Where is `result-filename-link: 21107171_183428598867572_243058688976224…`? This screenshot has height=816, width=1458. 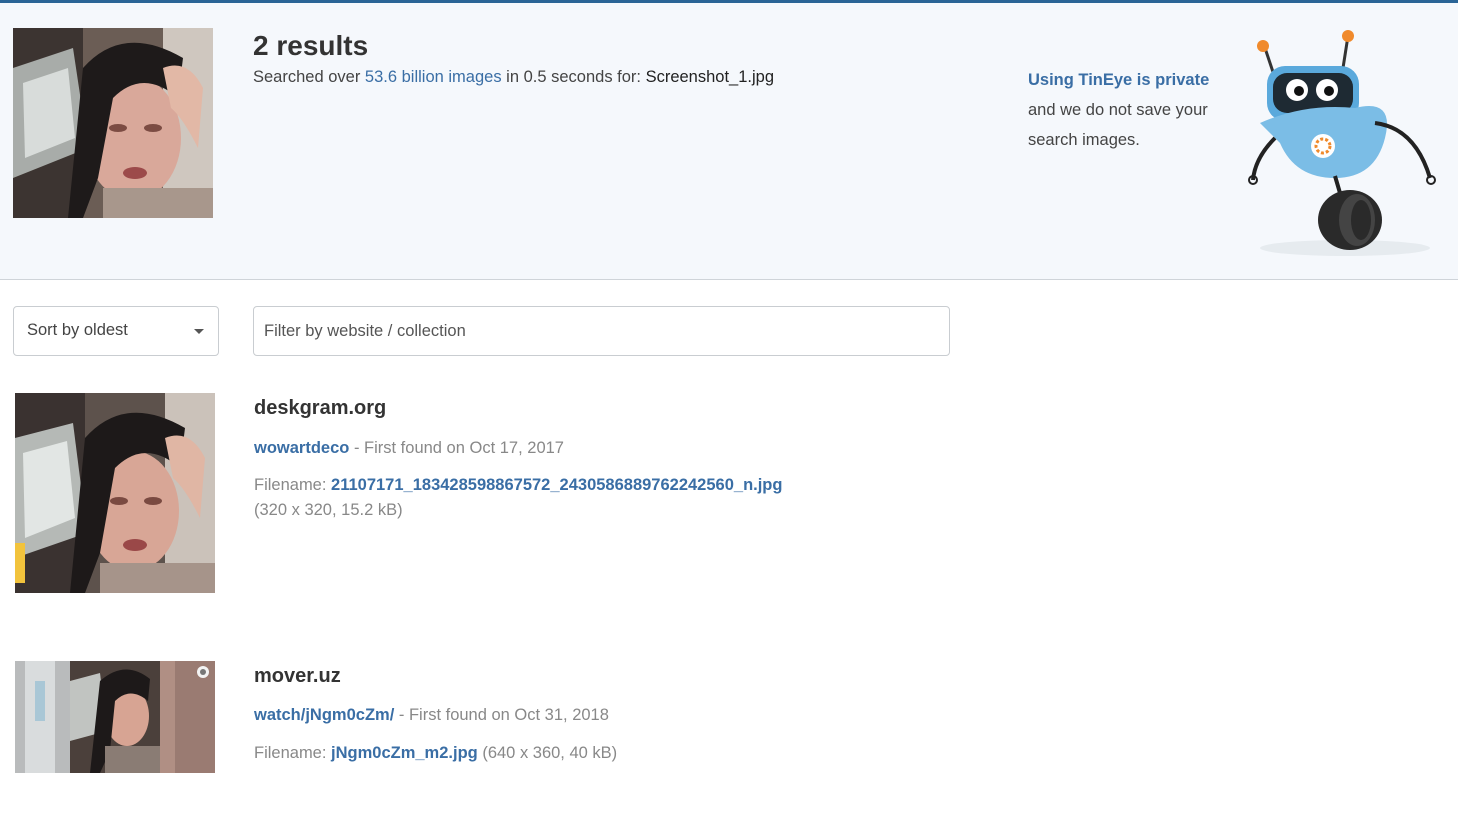 result-filename-link: 21107171_183428598867572_243058688976224… is located at coordinates (556, 485).